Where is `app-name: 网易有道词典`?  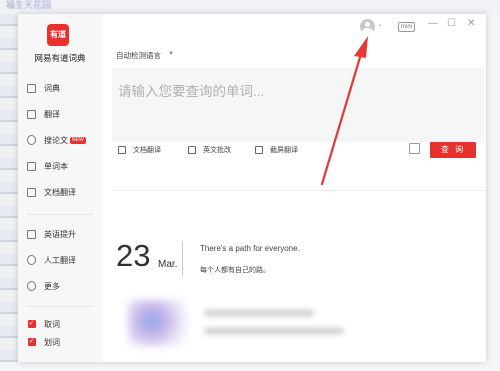
app-name: 网易有道词典 is located at coordinates (60, 58).